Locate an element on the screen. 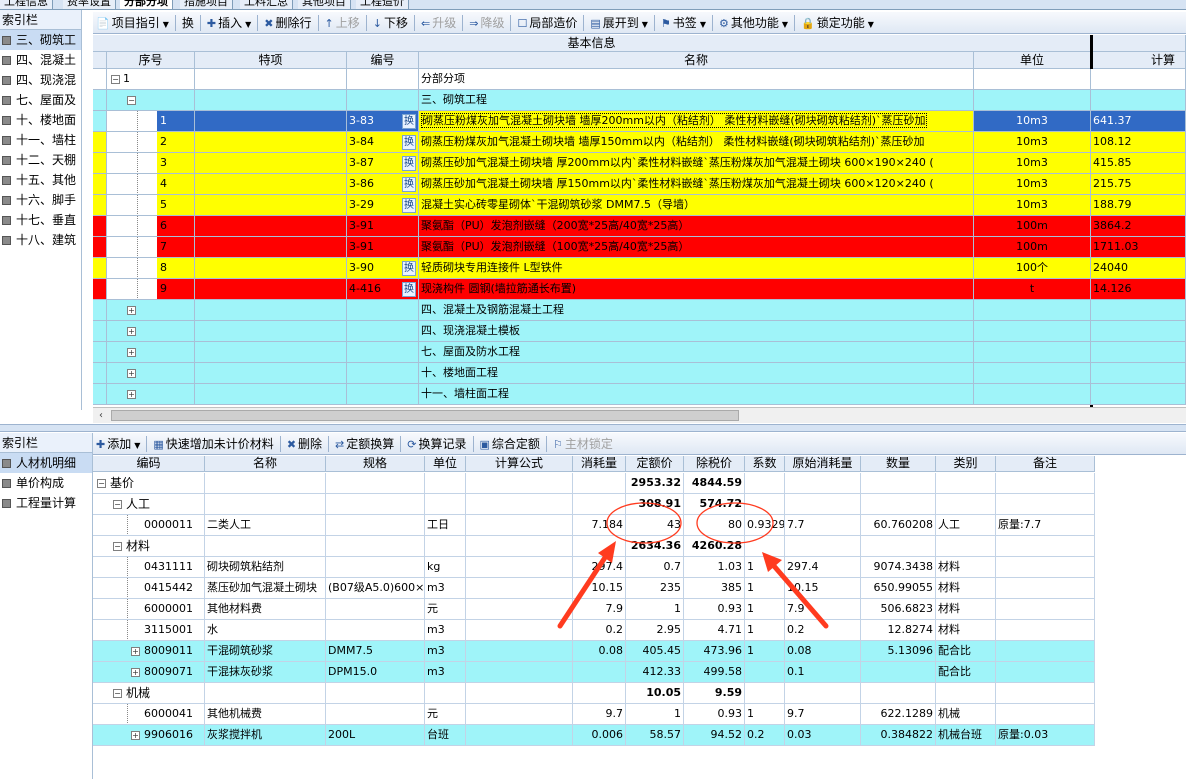 The width and height of the screenshot is (1186, 779). annotation-circle-price is located at coordinates (644, 523).